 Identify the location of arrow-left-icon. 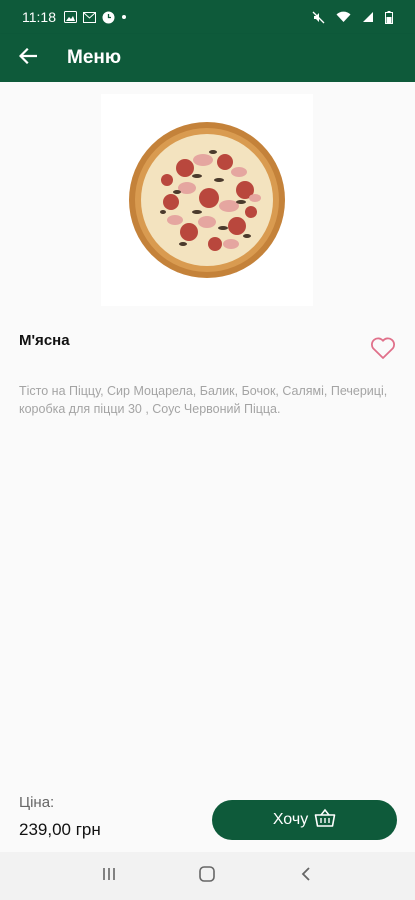
(28, 58).